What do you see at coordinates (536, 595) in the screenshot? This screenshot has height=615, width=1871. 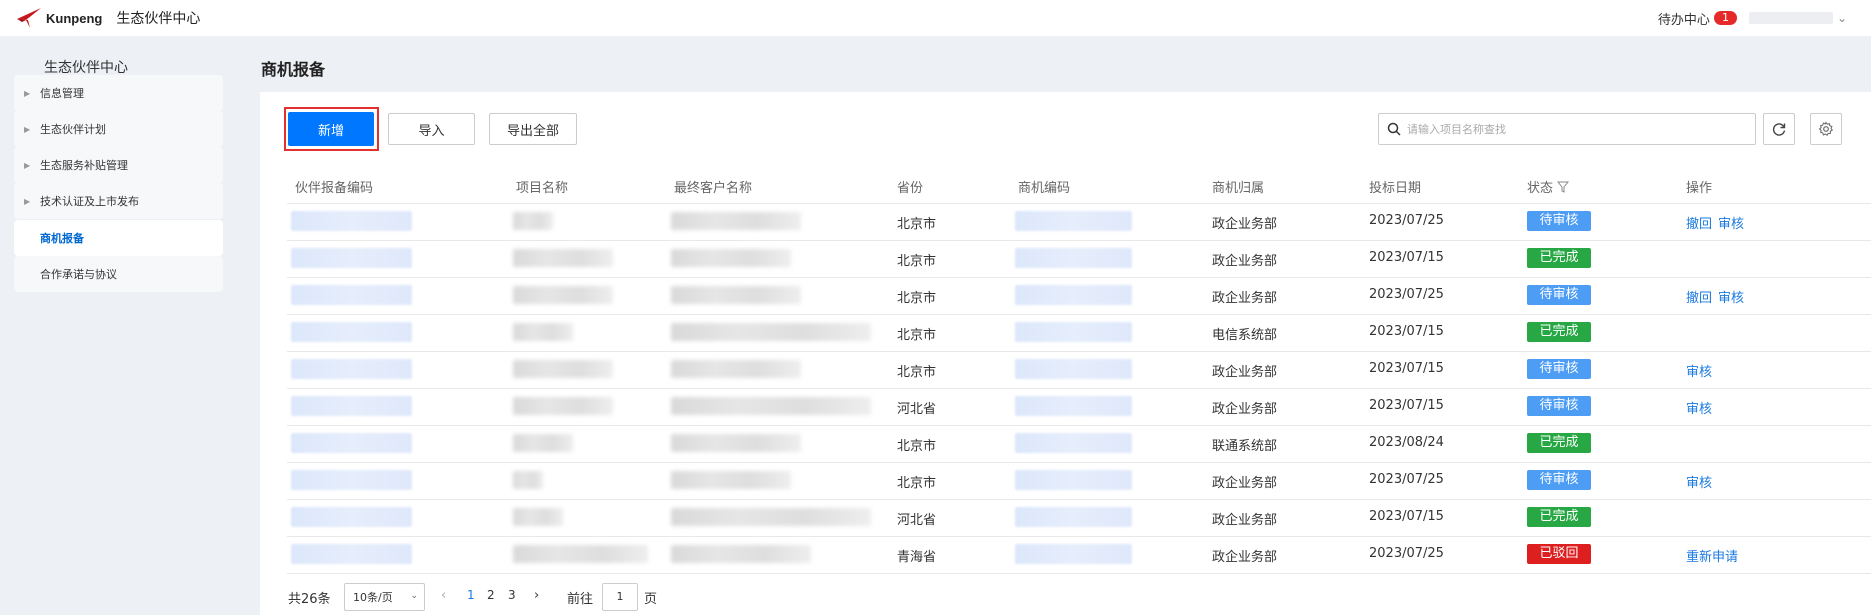 I see `next-page-button: ›` at bounding box center [536, 595].